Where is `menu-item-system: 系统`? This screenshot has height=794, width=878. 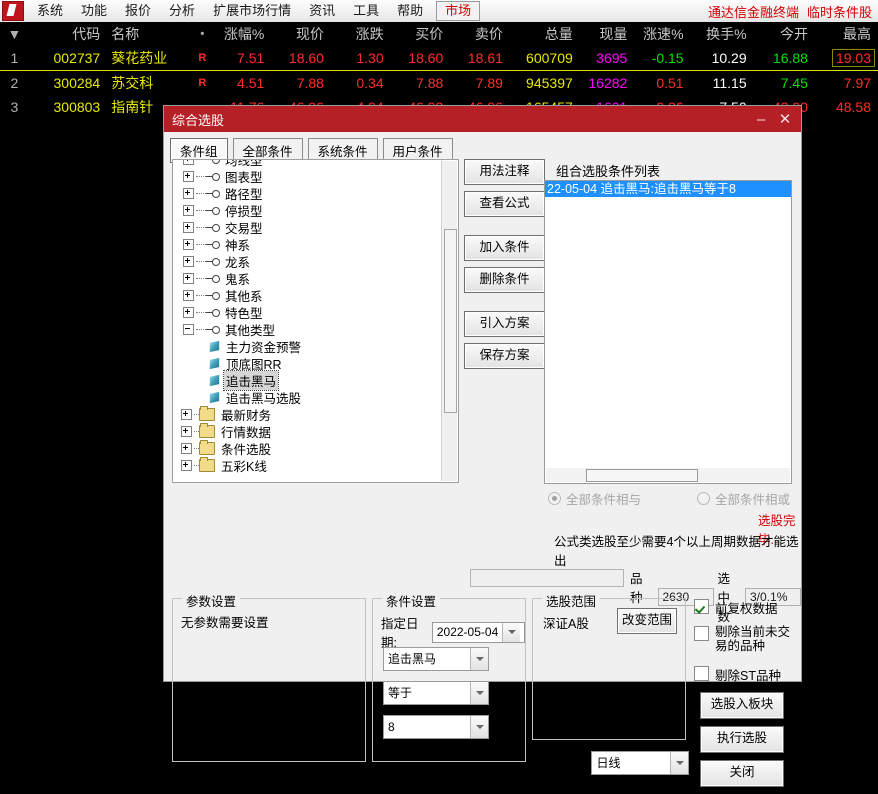 menu-item-system: 系统 is located at coordinates (50, 11).